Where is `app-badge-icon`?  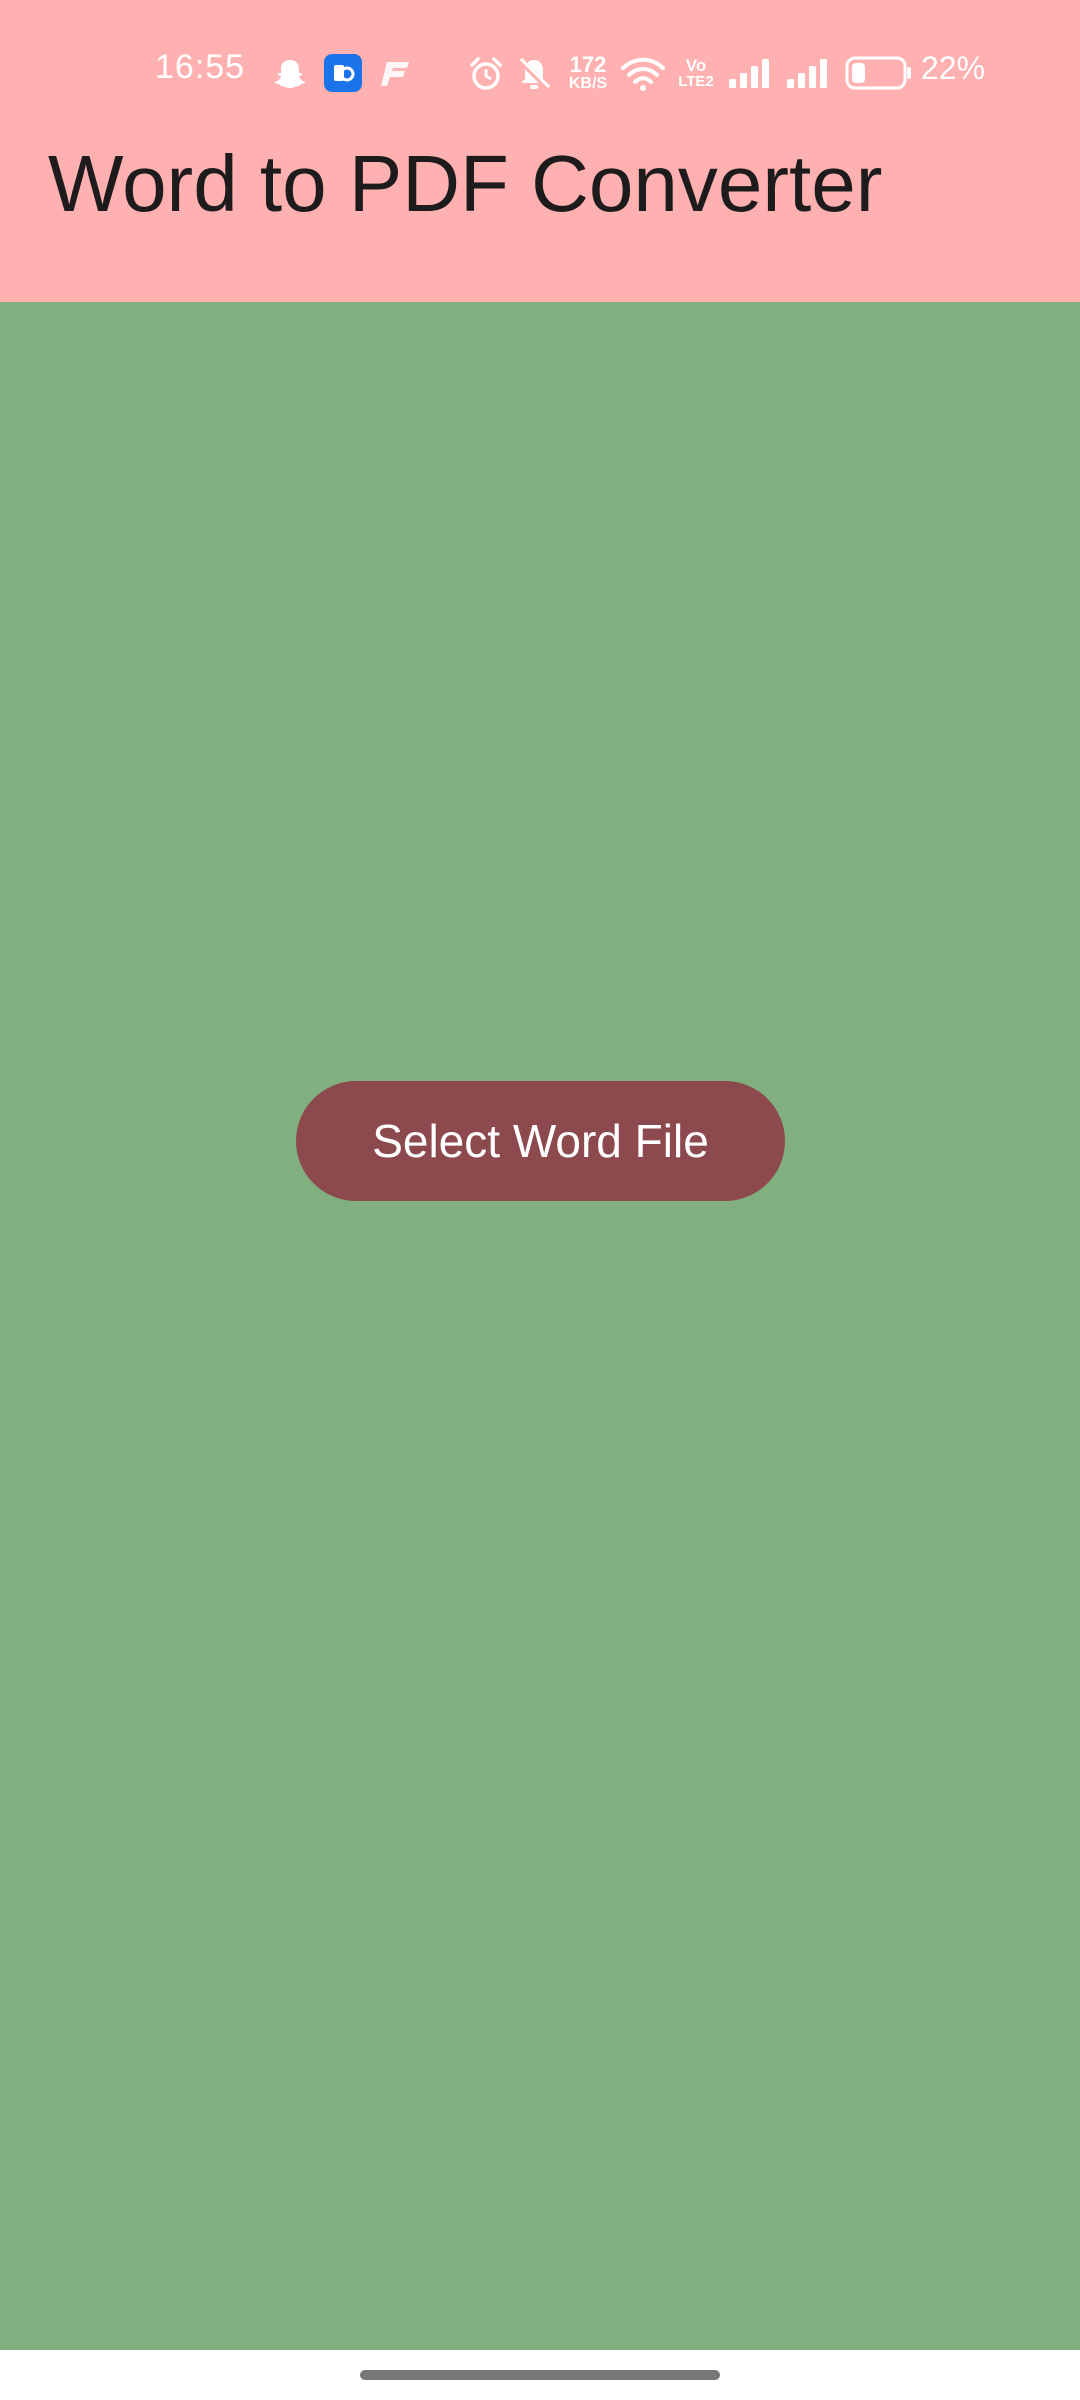
app-badge-icon is located at coordinates (343, 73).